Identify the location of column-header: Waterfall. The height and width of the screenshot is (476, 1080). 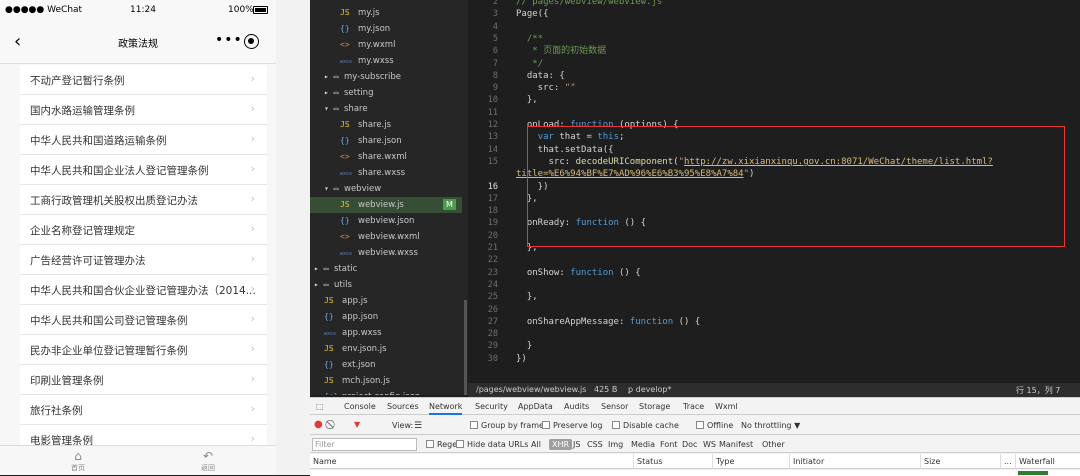
(1035, 461).